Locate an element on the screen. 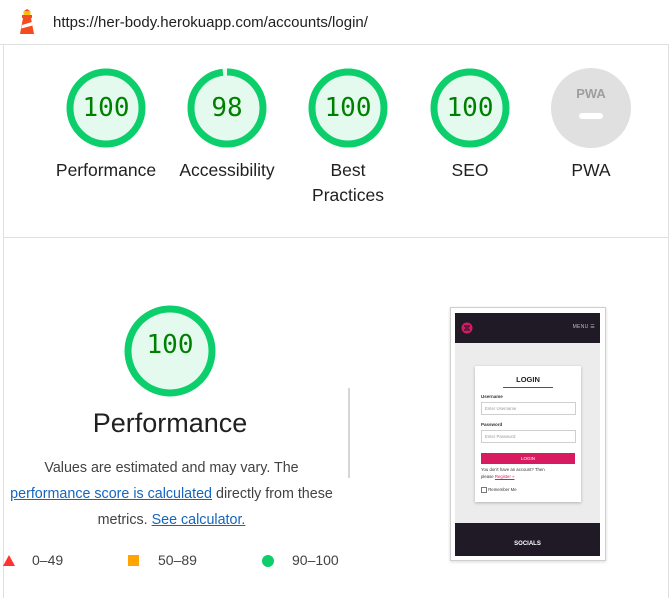 The height and width of the screenshot is (598, 669). pwa-label: PWA is located at coordinates (591, 170).